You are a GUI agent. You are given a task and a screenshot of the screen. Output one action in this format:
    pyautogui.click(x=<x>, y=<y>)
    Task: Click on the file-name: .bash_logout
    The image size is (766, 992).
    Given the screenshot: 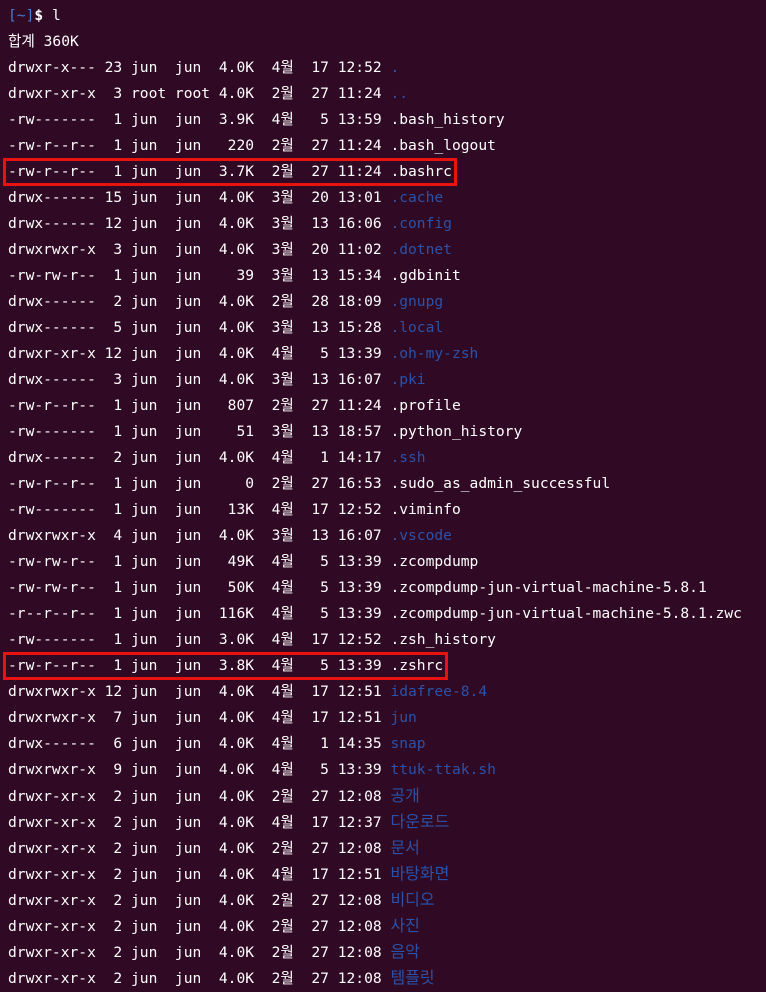 What is the action you would take?
    pyautogui.click(x=442, y=145)
    